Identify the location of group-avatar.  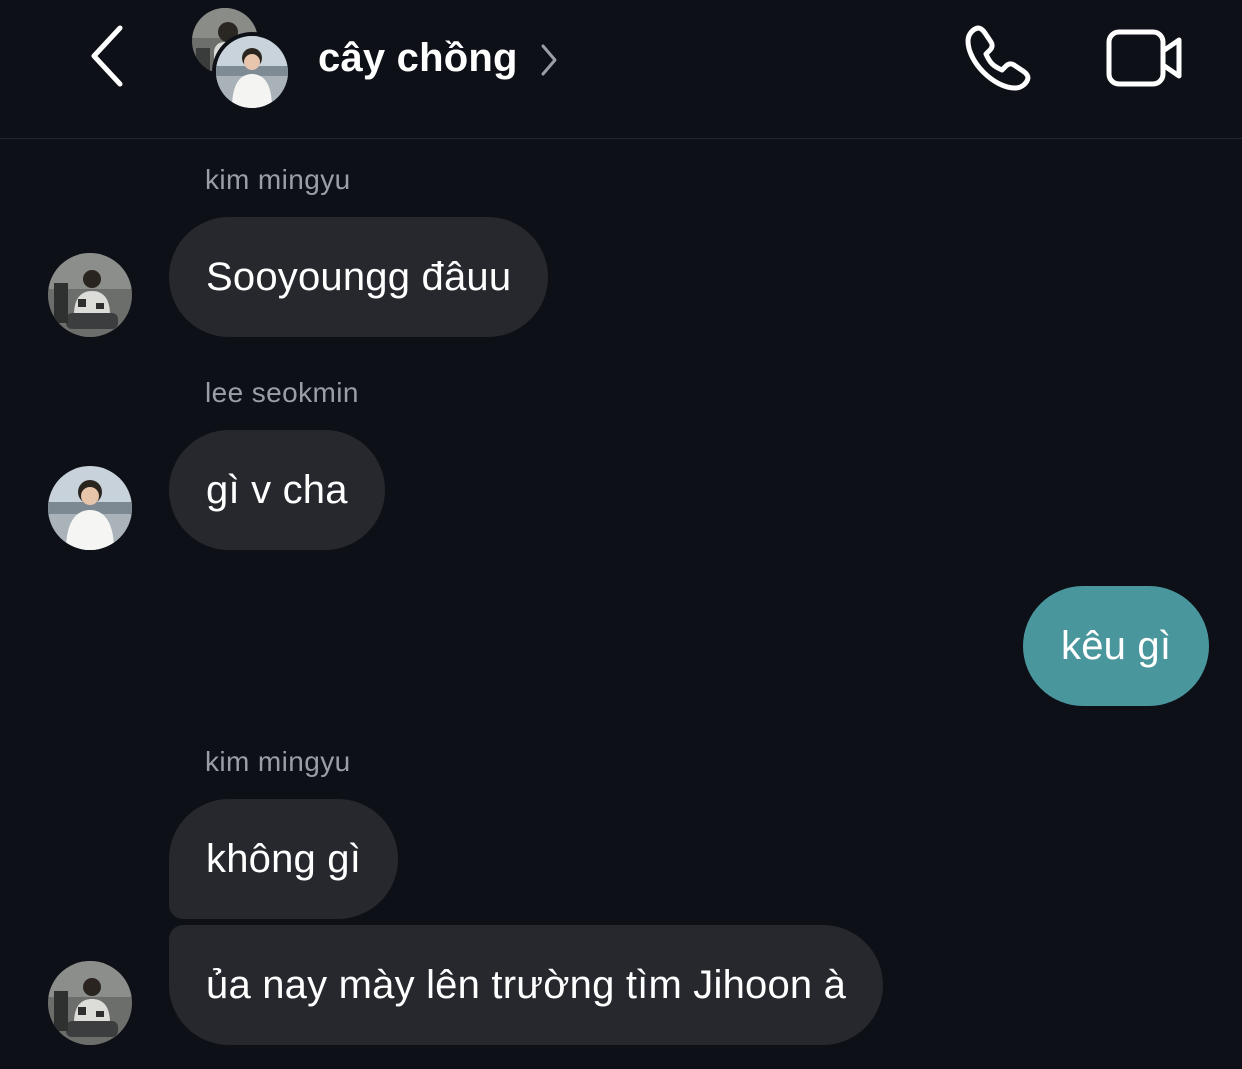
(241, 60).